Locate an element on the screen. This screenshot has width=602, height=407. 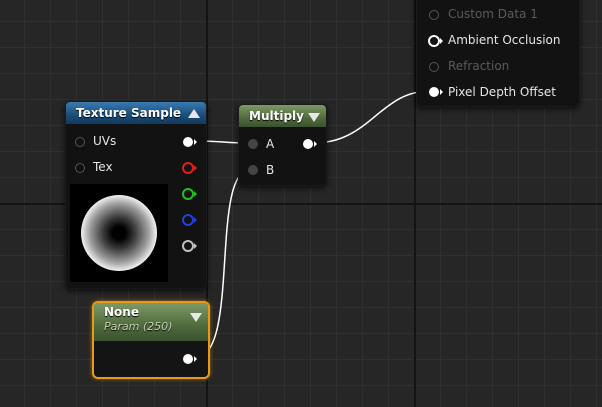
ambient-occlusion-pin-arrow-icon is located at coordinates (441, 41).